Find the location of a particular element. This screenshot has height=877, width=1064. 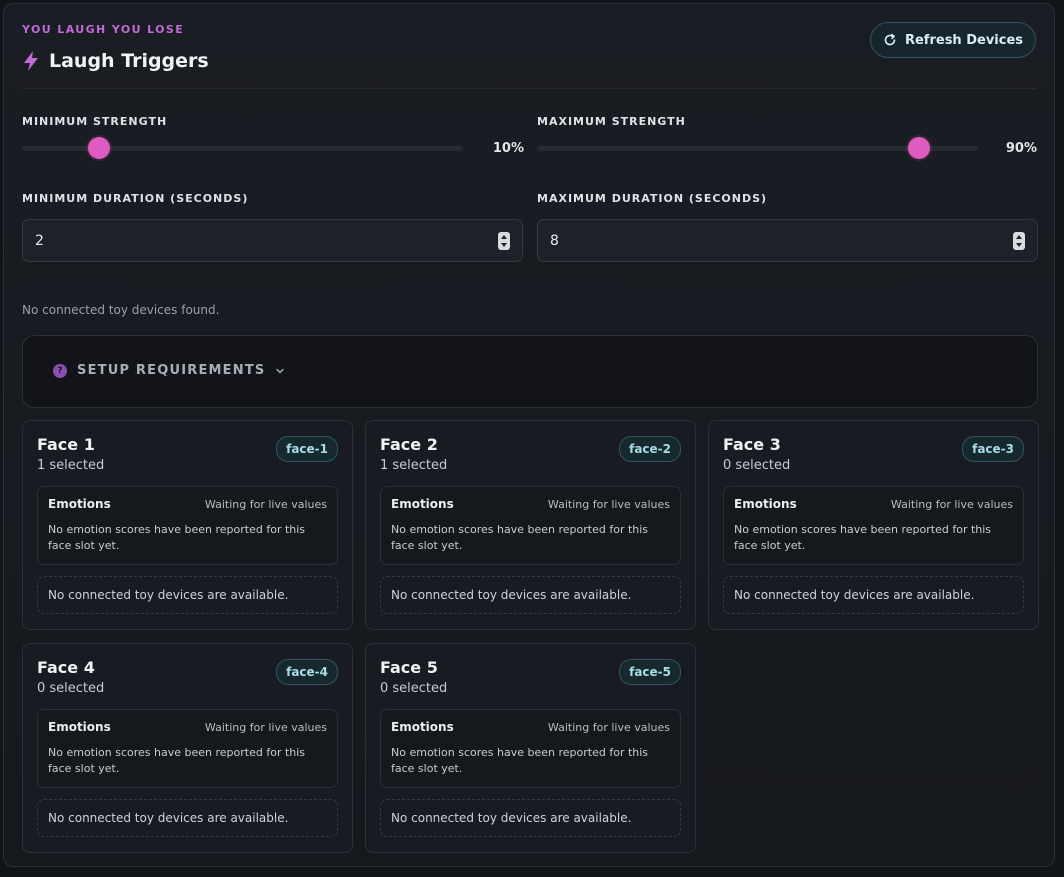

max-strength-label: MAXIMUM STRENGTH is located at coordinates (611, 121).